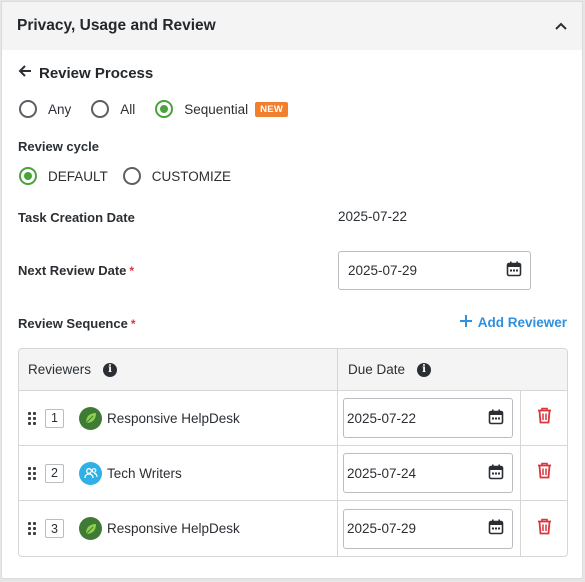 The height and width of the screenshot is (582, 585). I want to click on due-date-cell: 2025-07-24, so click(429, 473).